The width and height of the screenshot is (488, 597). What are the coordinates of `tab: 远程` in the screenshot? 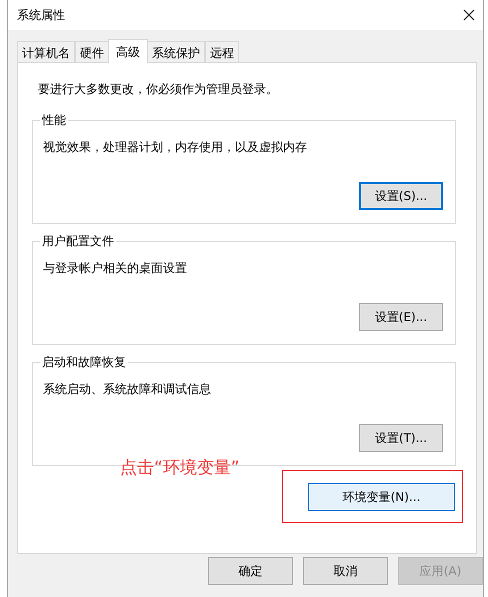 It's located at (222, 52).